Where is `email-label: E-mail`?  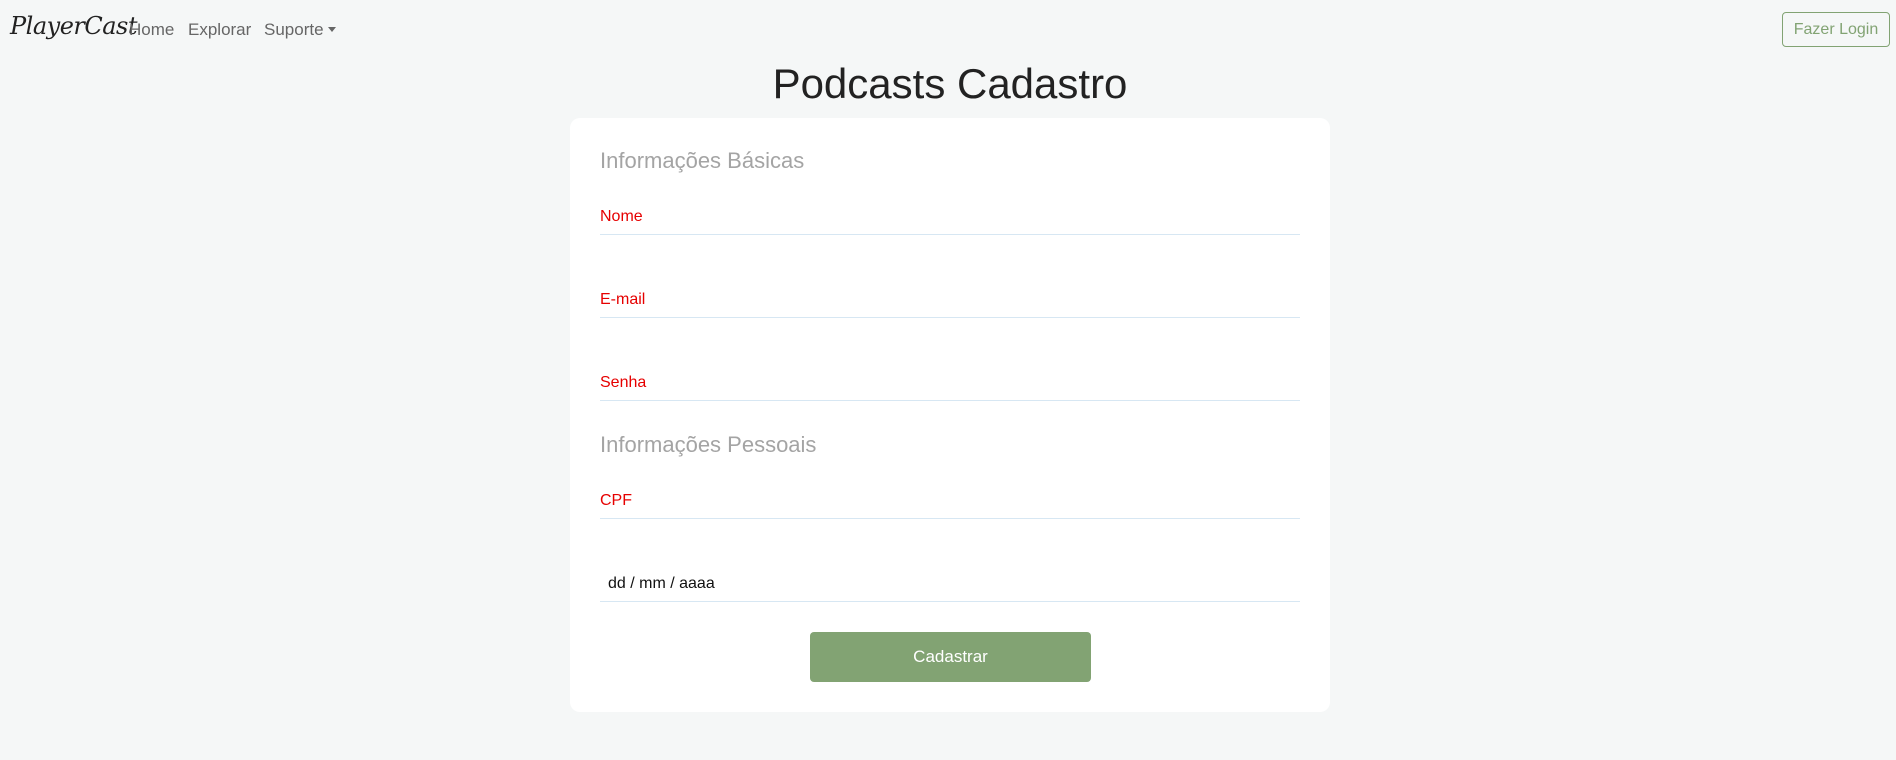 email-label: E-mail is located at coordinates (623, 299).